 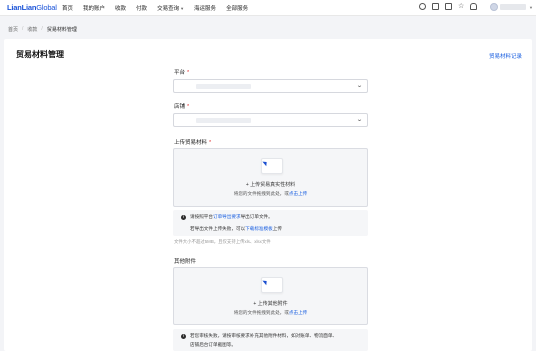 I want to click on trade-notice-line2: 若导出文件上传失败，可以下载标准模板上传, so click(x=236, y=228).